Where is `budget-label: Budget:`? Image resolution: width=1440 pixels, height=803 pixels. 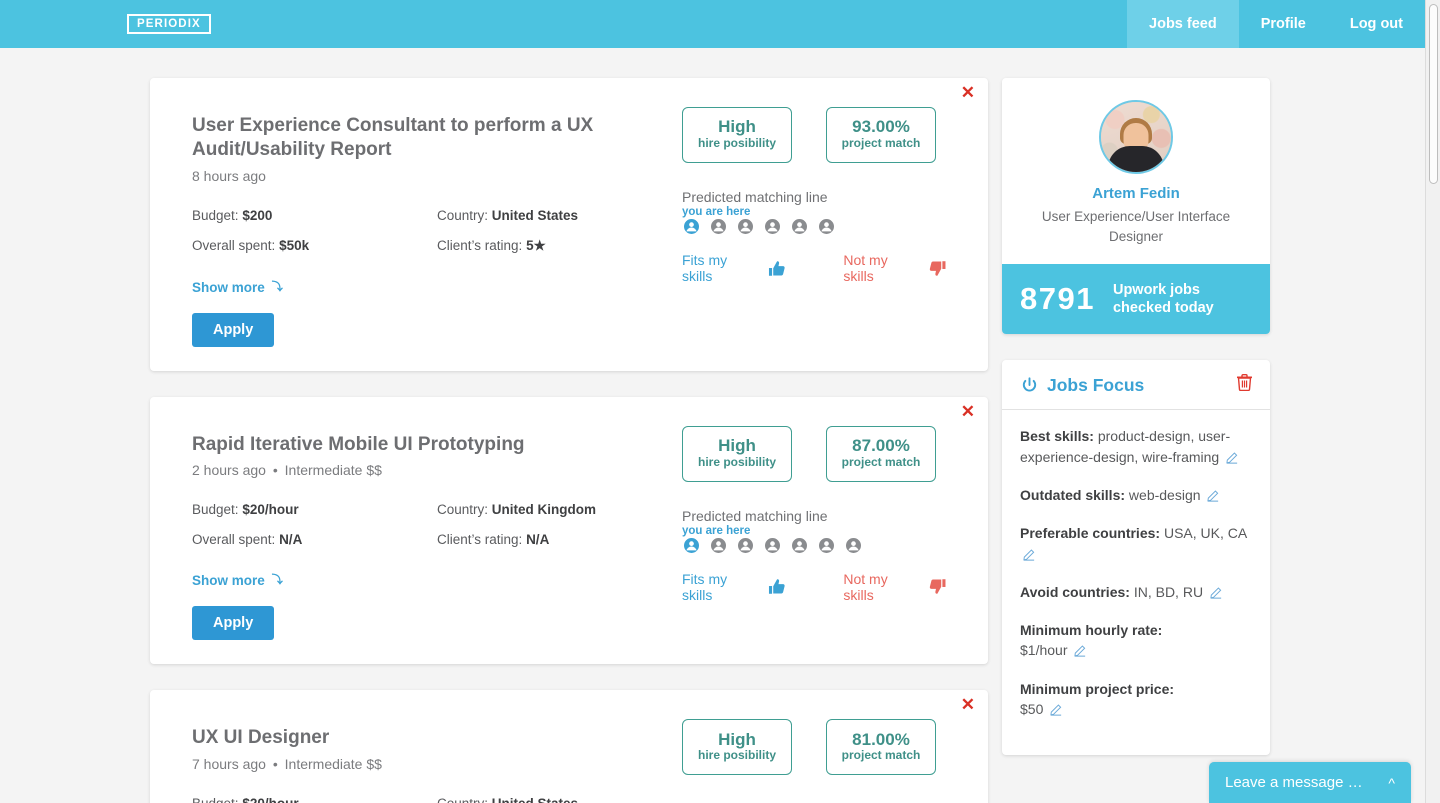 budget-label: Budget: is located at coordinates (215, 510).